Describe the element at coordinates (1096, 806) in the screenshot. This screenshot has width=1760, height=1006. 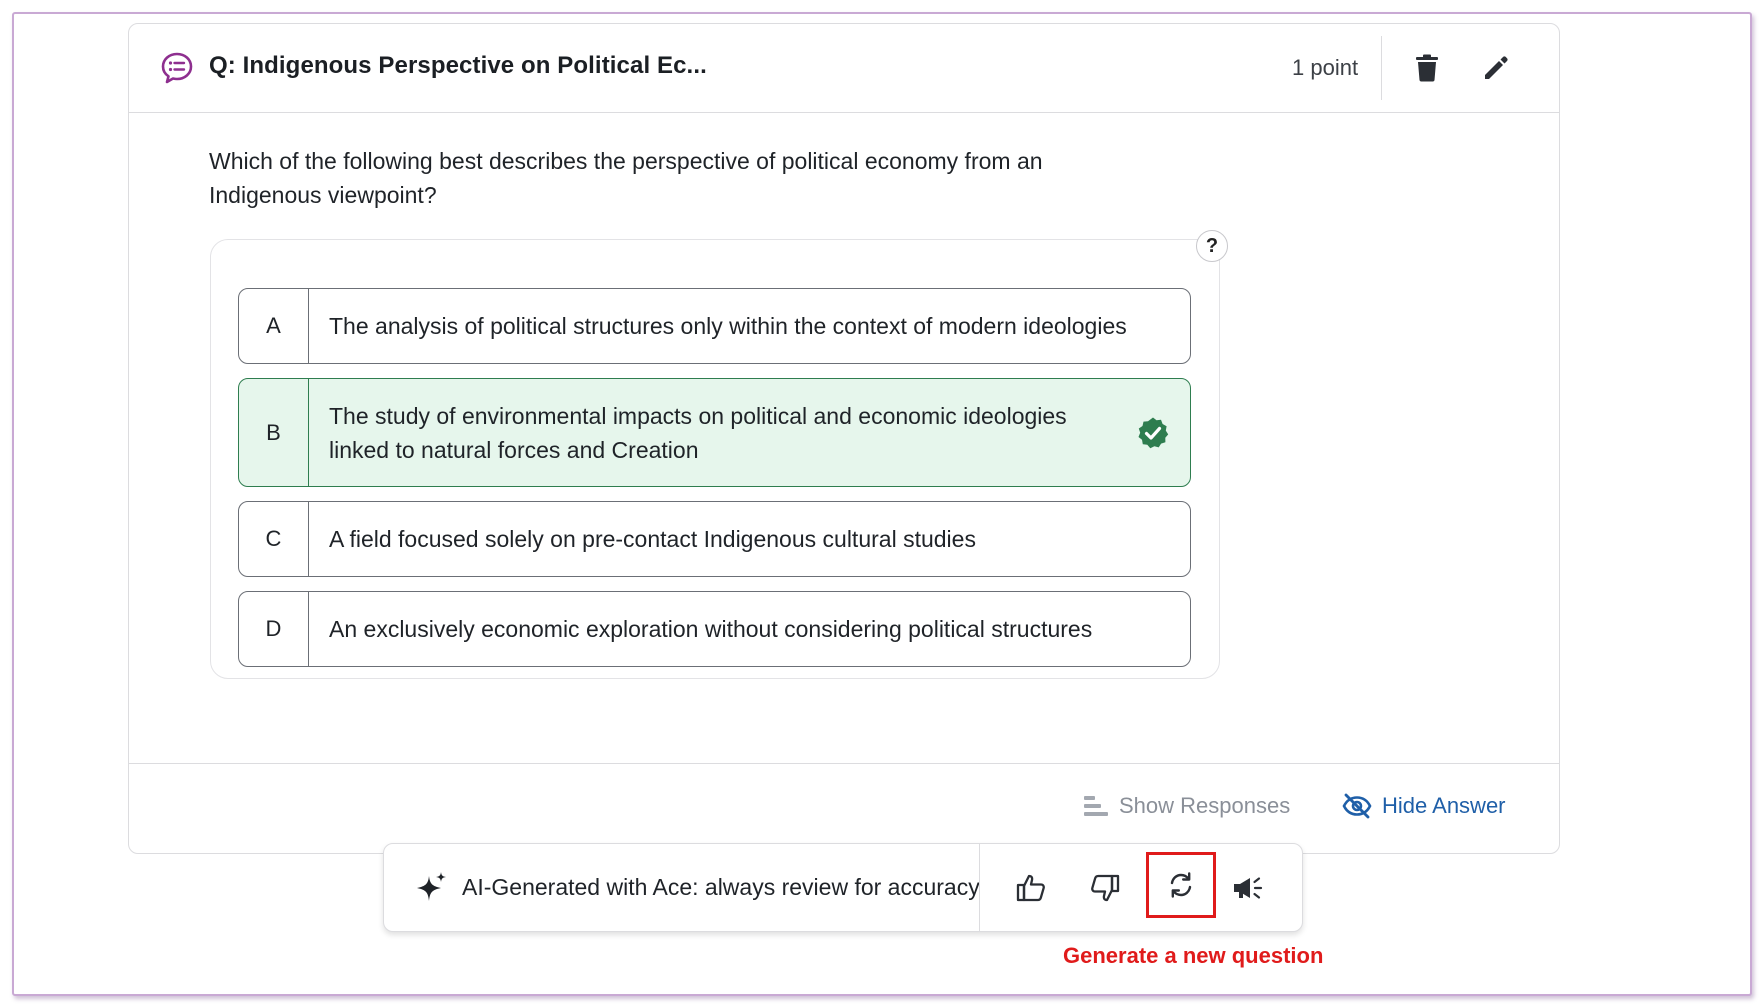
I see `bar-chart-icon` at that location.